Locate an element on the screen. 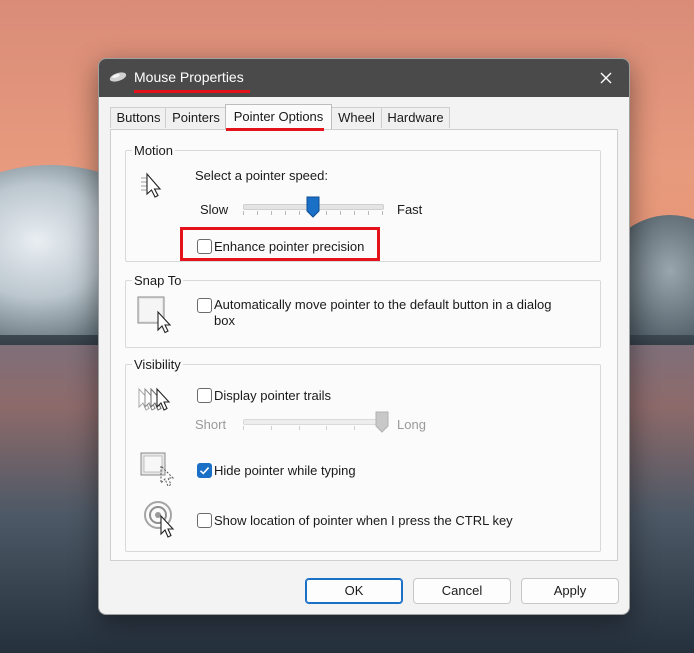  pointer-trails-label: Display pointer trails is located at coordinates (272, 395).